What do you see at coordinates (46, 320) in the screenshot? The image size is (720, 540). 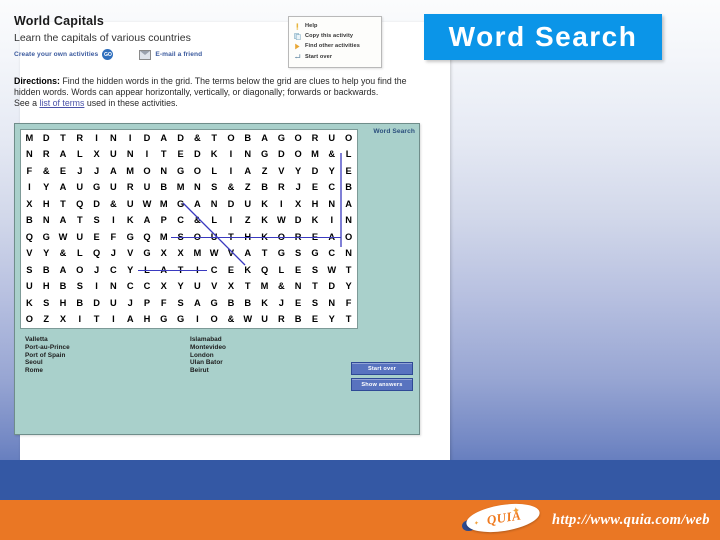 I see `grid-cell: Z` at bounding box center [46, 320].